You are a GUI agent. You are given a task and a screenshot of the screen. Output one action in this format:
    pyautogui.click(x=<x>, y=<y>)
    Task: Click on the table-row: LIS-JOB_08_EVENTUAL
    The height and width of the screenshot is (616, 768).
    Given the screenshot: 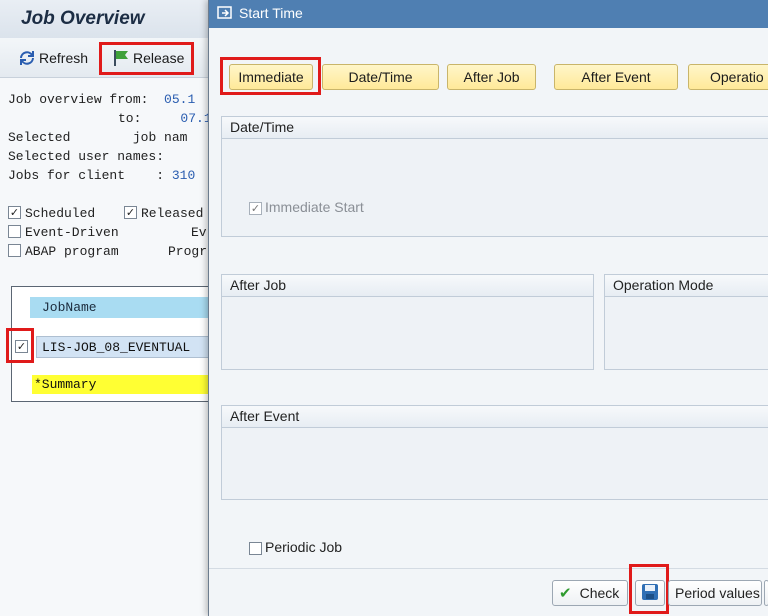 What is the action you would take?
    pyautogui.click(x=123, y=347)
    